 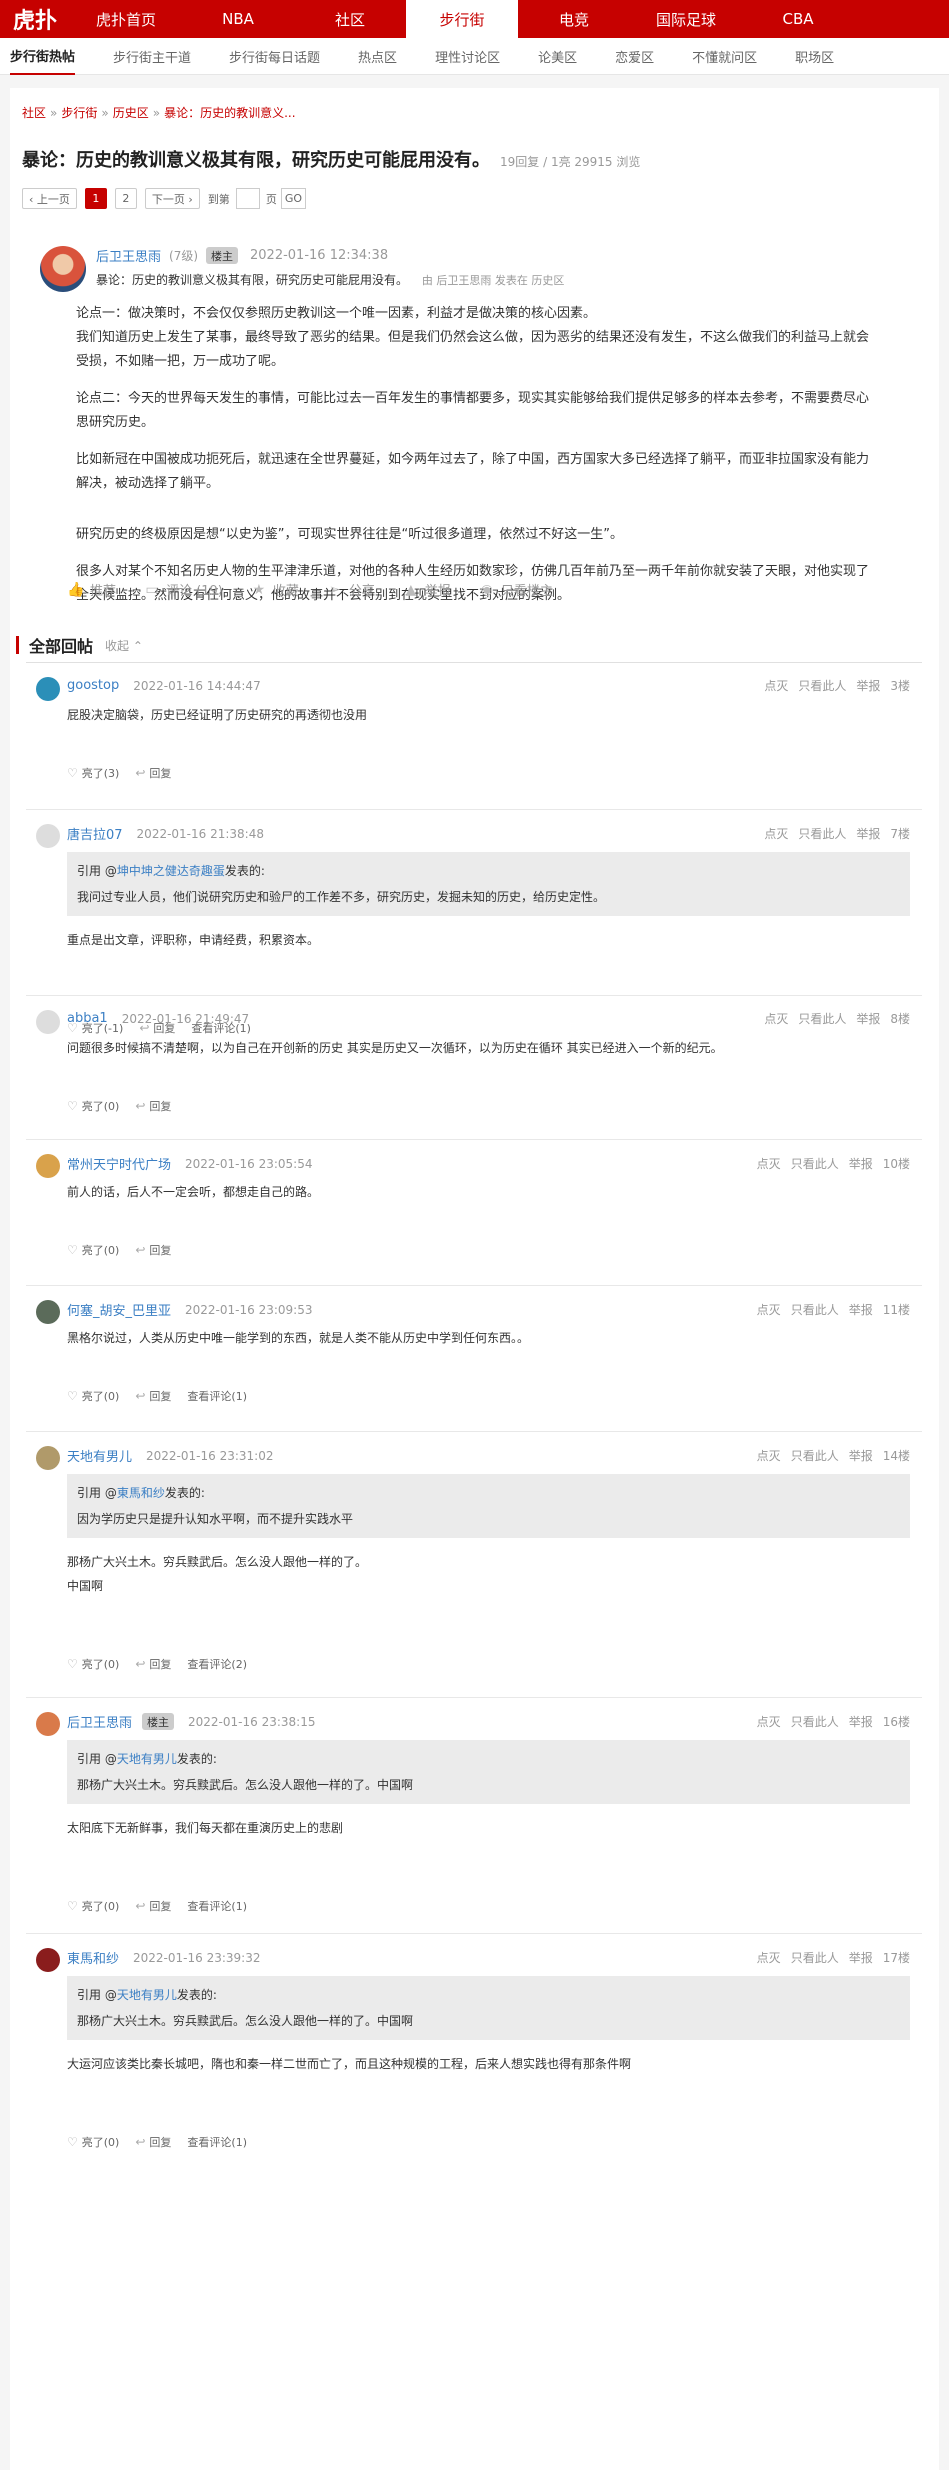 What do you see at coordinates (95, 833) in the screenshot?
I see `reply-username: 唐吉拉07` at bounding box center [95, 833].